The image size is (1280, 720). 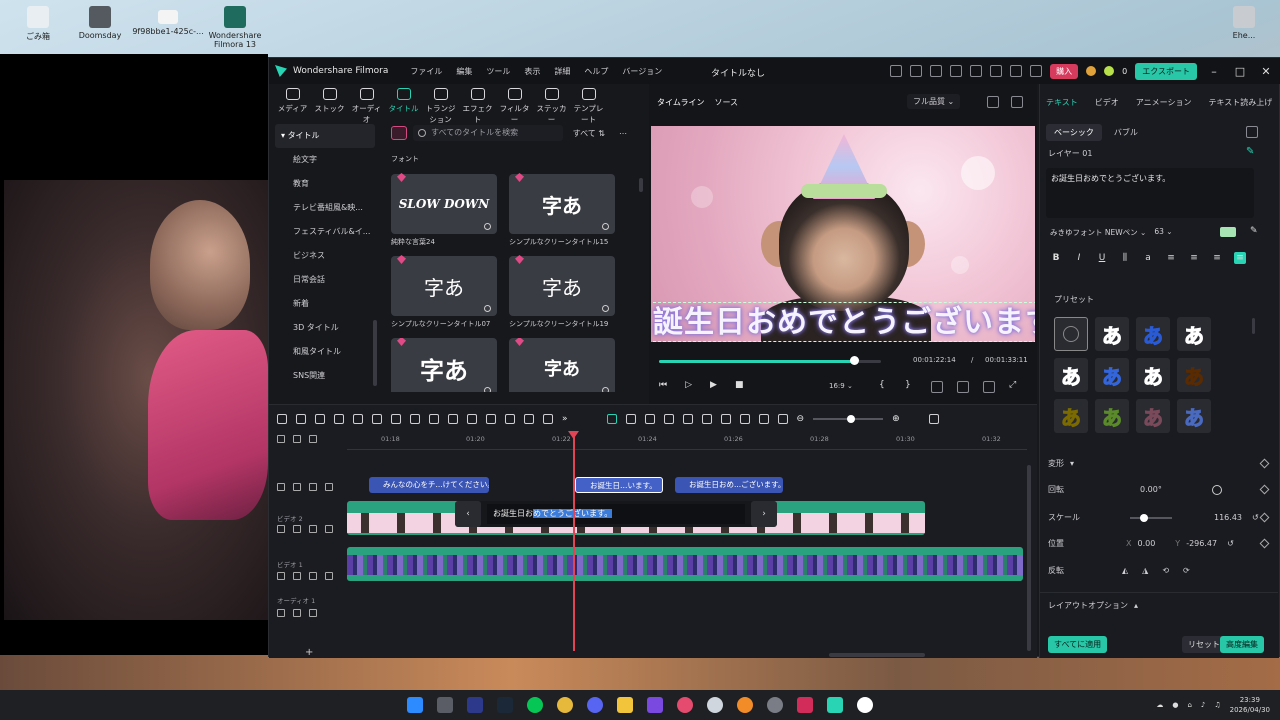 What do you see at coordinates (588, 104) in the screenshot?
I see `tab-templates: テンプレート` at bounding box center [588, 104].